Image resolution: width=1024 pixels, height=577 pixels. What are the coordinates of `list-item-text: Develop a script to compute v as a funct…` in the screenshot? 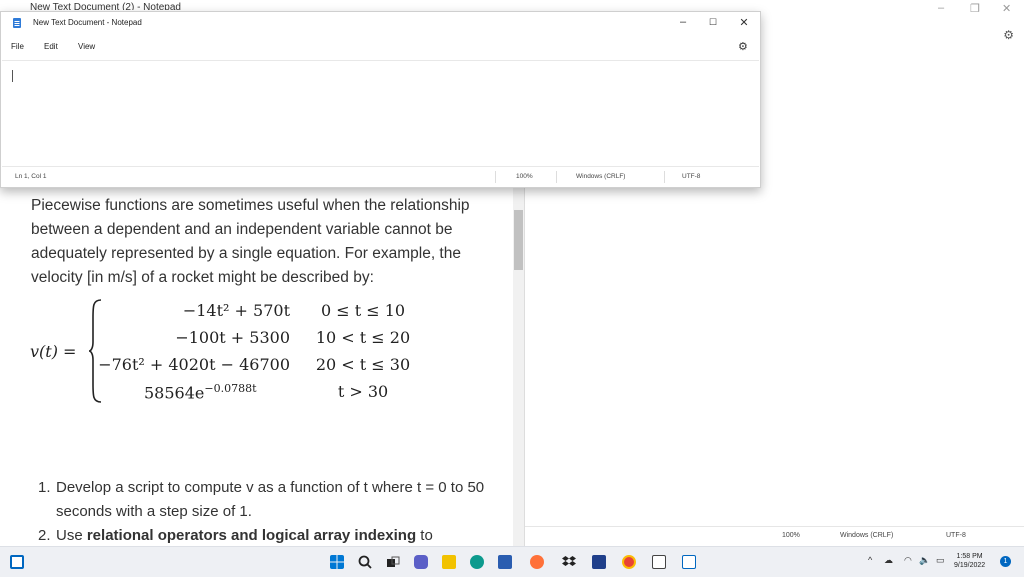 It's located at (270, 499).